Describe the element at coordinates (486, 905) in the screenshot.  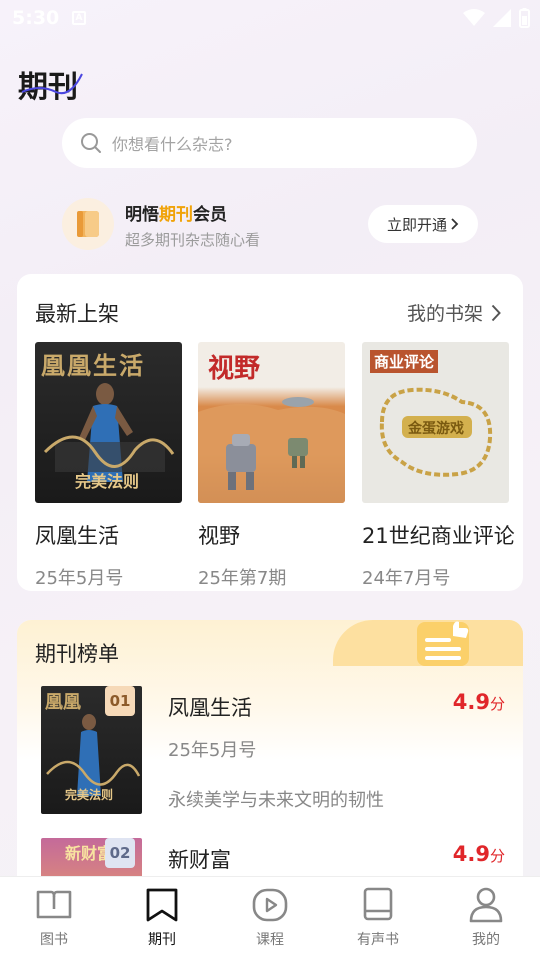
I see `user-icon` at that location.